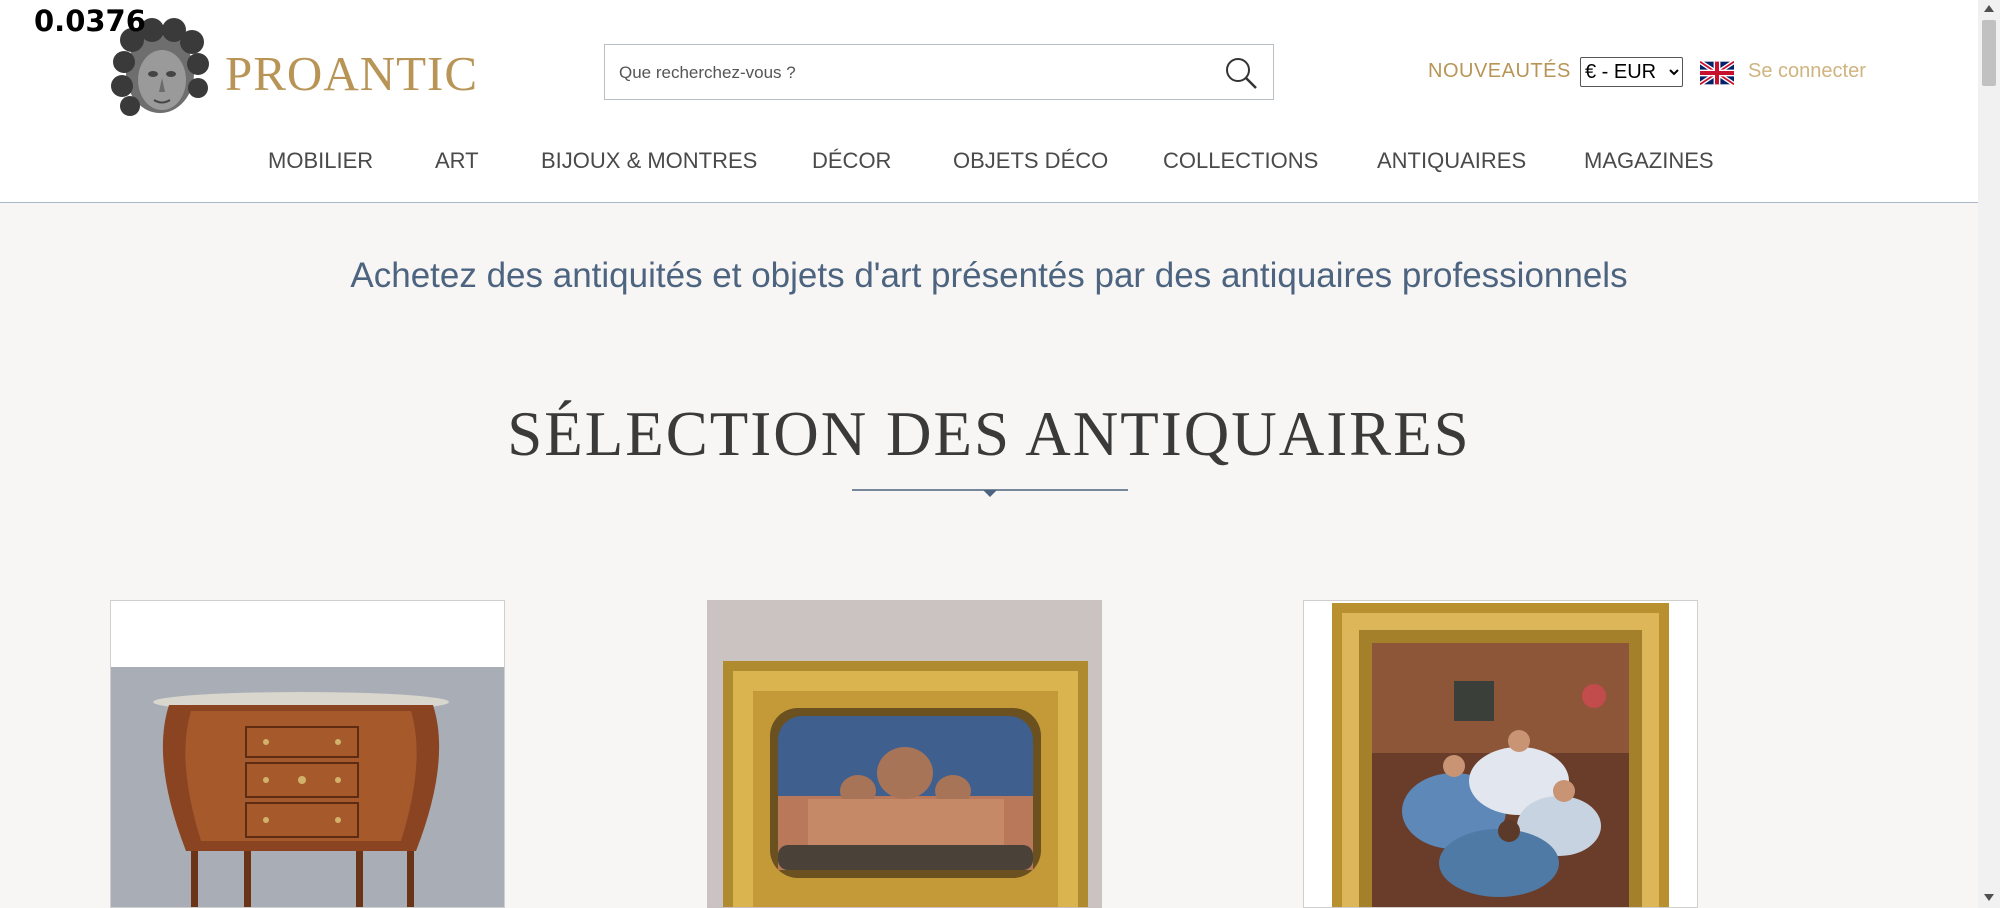 Image resolution: width=2000 pixels, height=908 pixels. I want to click on demilune-commode-image, so click(307, 754).